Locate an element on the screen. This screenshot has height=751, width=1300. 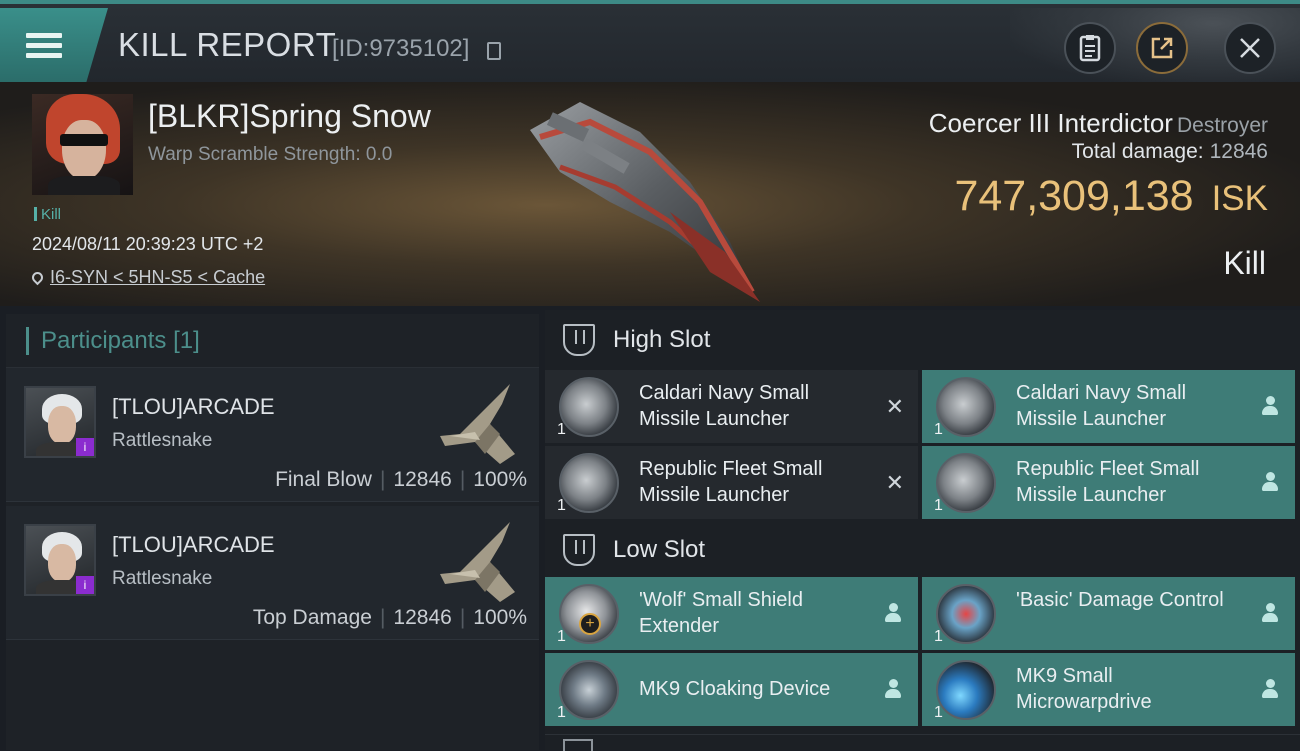
module-name: Republic Fleet Small Missile Launcher is located at coordinates (731, 482).